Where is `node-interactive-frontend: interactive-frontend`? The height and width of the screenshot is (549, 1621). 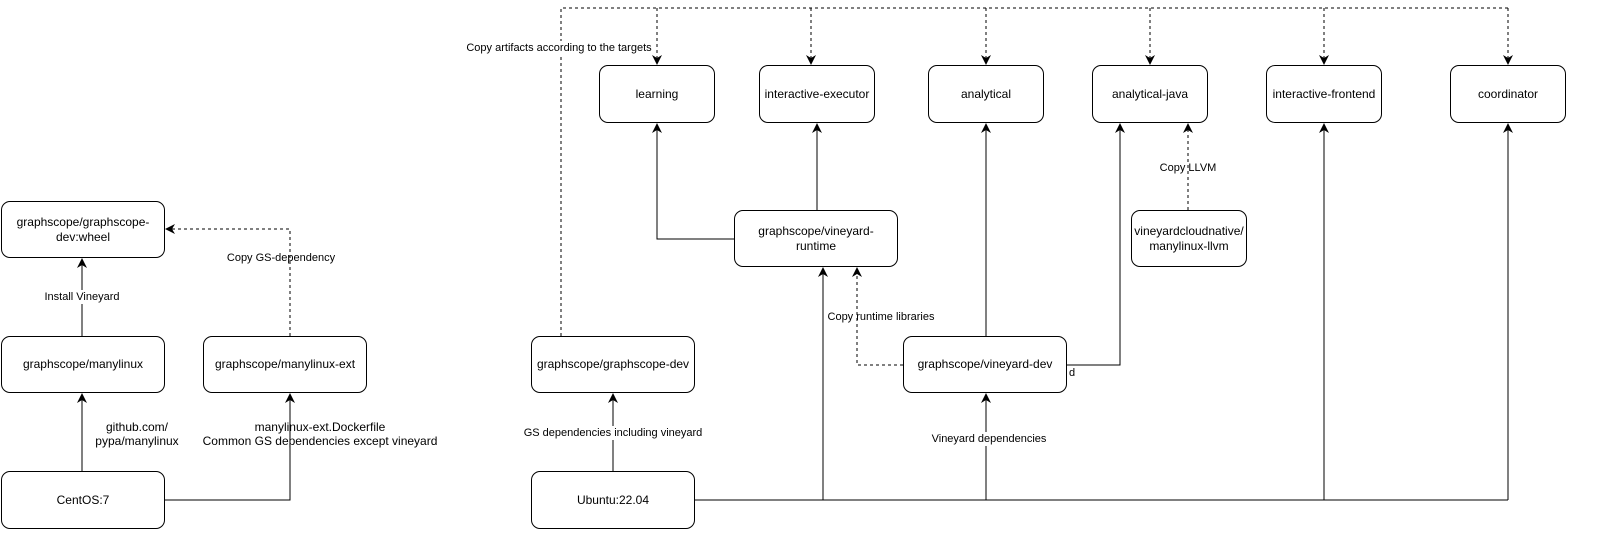
node-interactive-frontend: interactive-frontend is located at coordinates (1324, 94).